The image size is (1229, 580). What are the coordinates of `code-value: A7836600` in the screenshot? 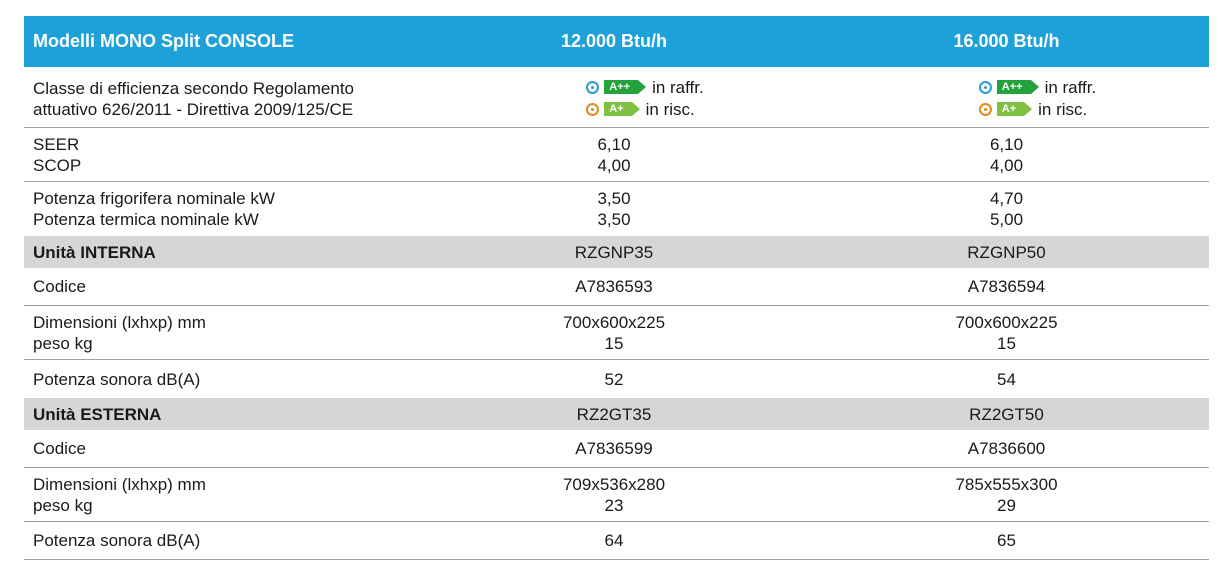 It's located at (1006, 448).